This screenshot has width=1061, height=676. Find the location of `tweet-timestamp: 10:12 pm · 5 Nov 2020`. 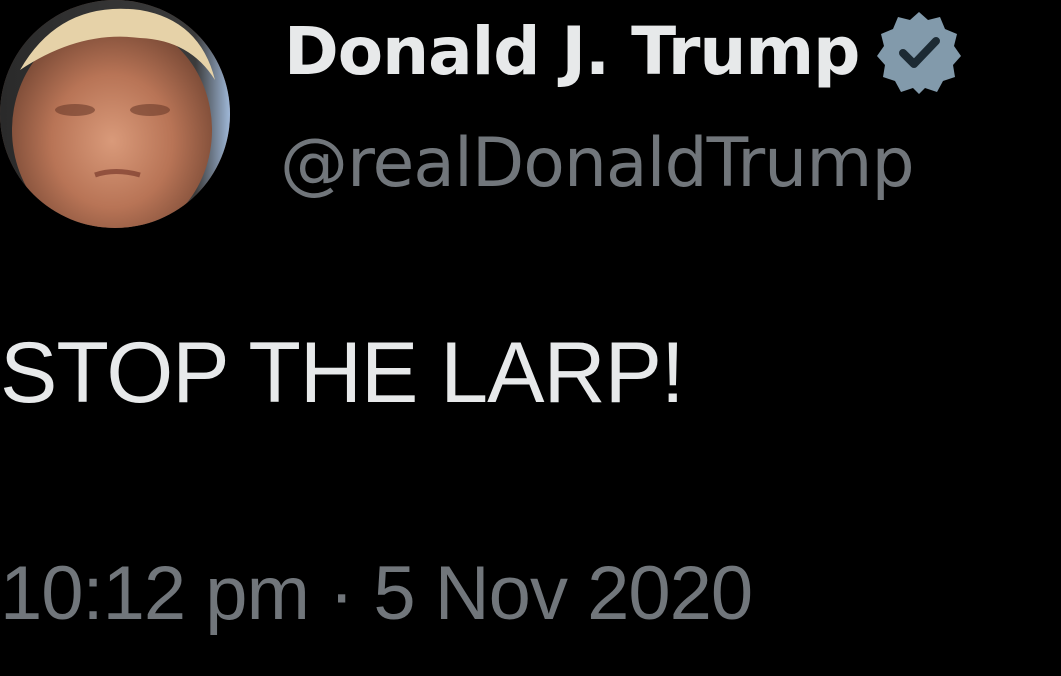

tweet-timestamp: 10:12 pm · 5 Nov 2020 is located at coordinates (376, 594).